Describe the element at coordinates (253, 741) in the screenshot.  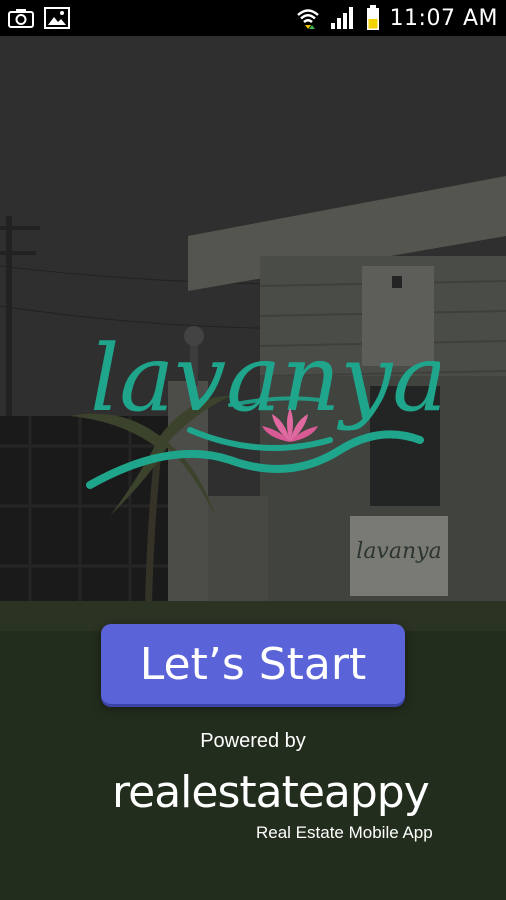
I see `powered-by-label: Powered by` at that location.